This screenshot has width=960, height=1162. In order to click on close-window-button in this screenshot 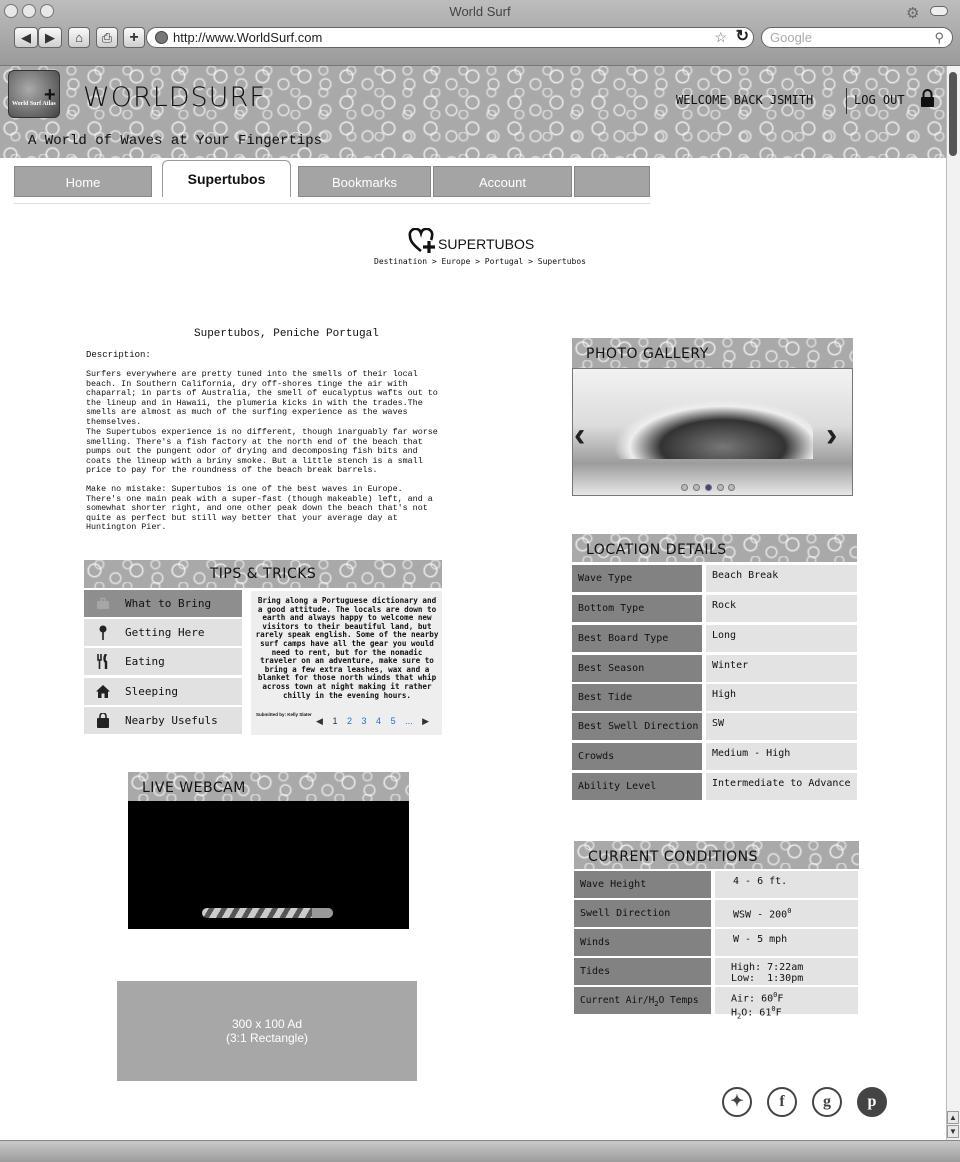, I will do `click(11, 11)`.